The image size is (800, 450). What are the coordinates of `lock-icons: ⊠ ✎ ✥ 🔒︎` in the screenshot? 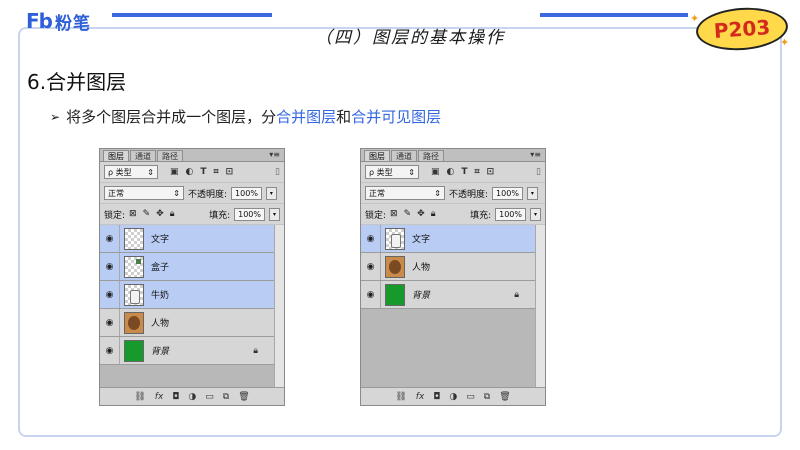 It's located at (412, 214).